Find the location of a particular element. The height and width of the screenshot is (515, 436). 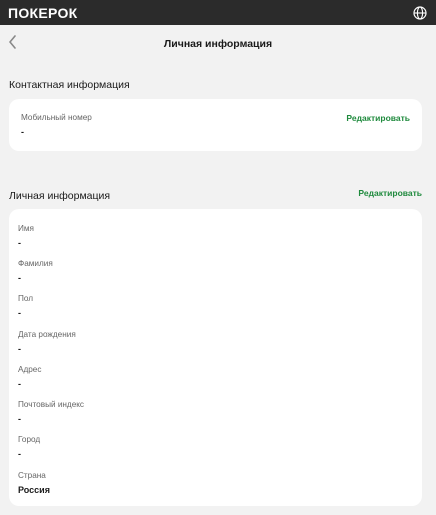

globe-icon is located at coordinates (420, 12).